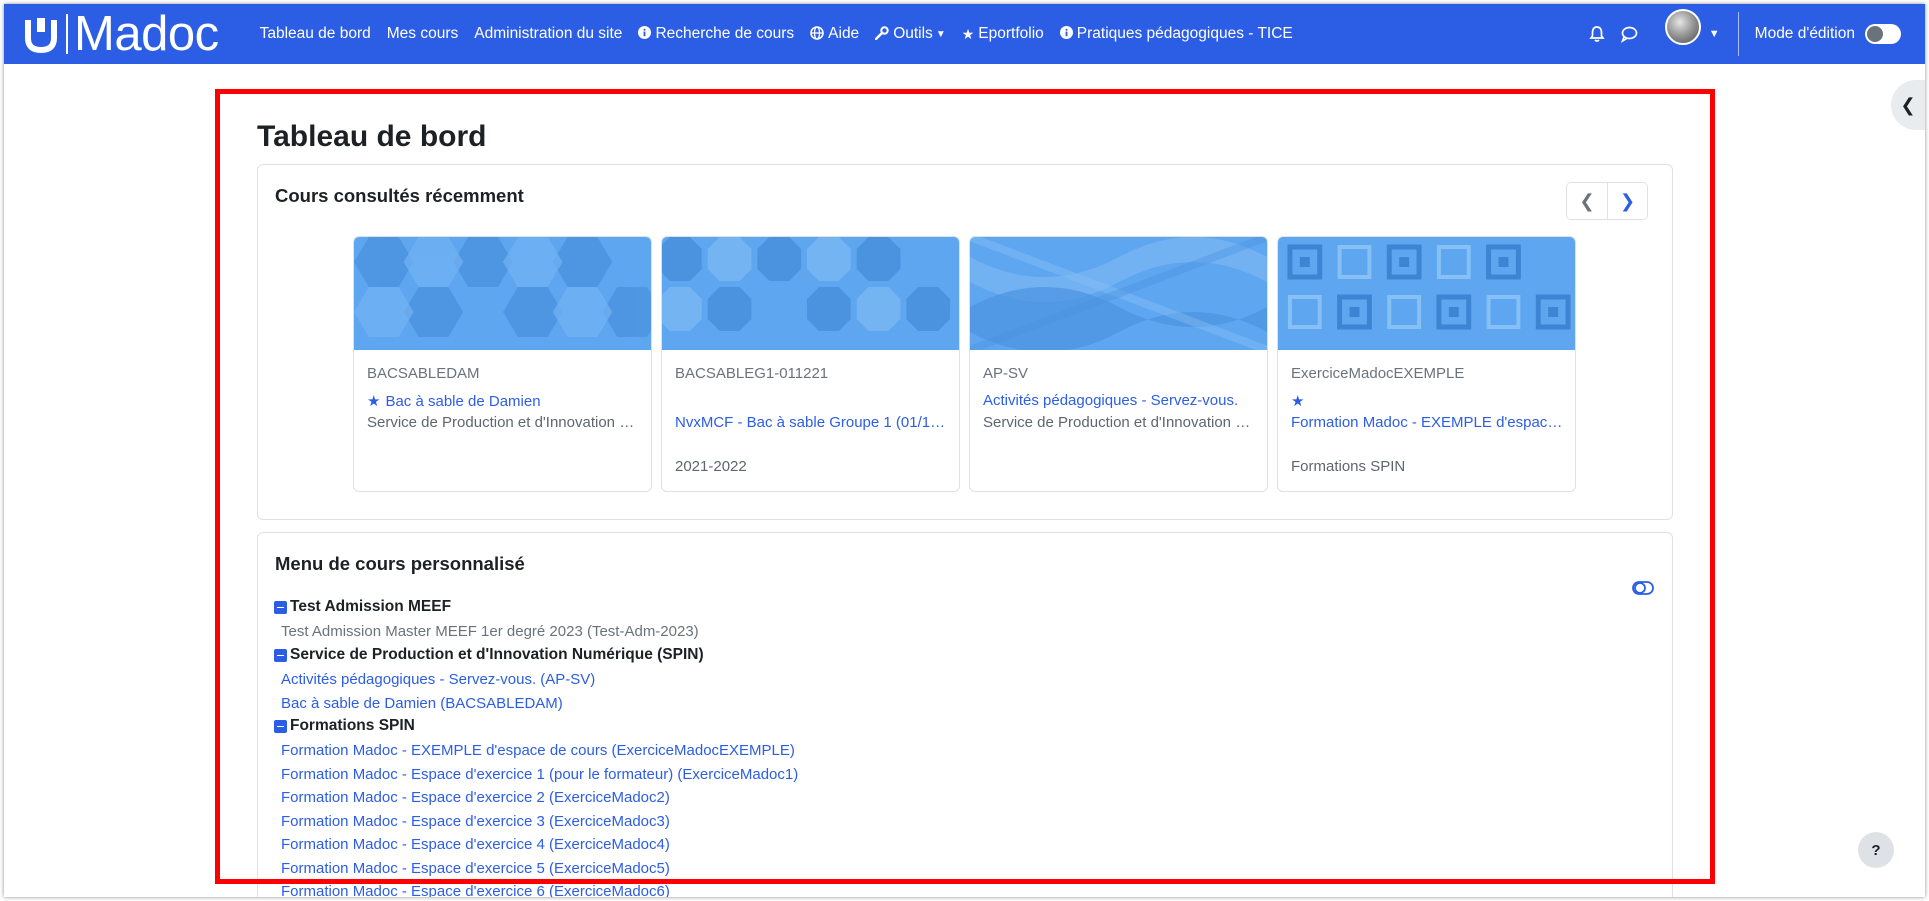 This screenshot has width=1929, height=901. What do you see at coordinates (400, 563) in the screenshot?
I see `custom-course-menu-title: Menu de cours personnalisé` at bounding box center [400, 563].